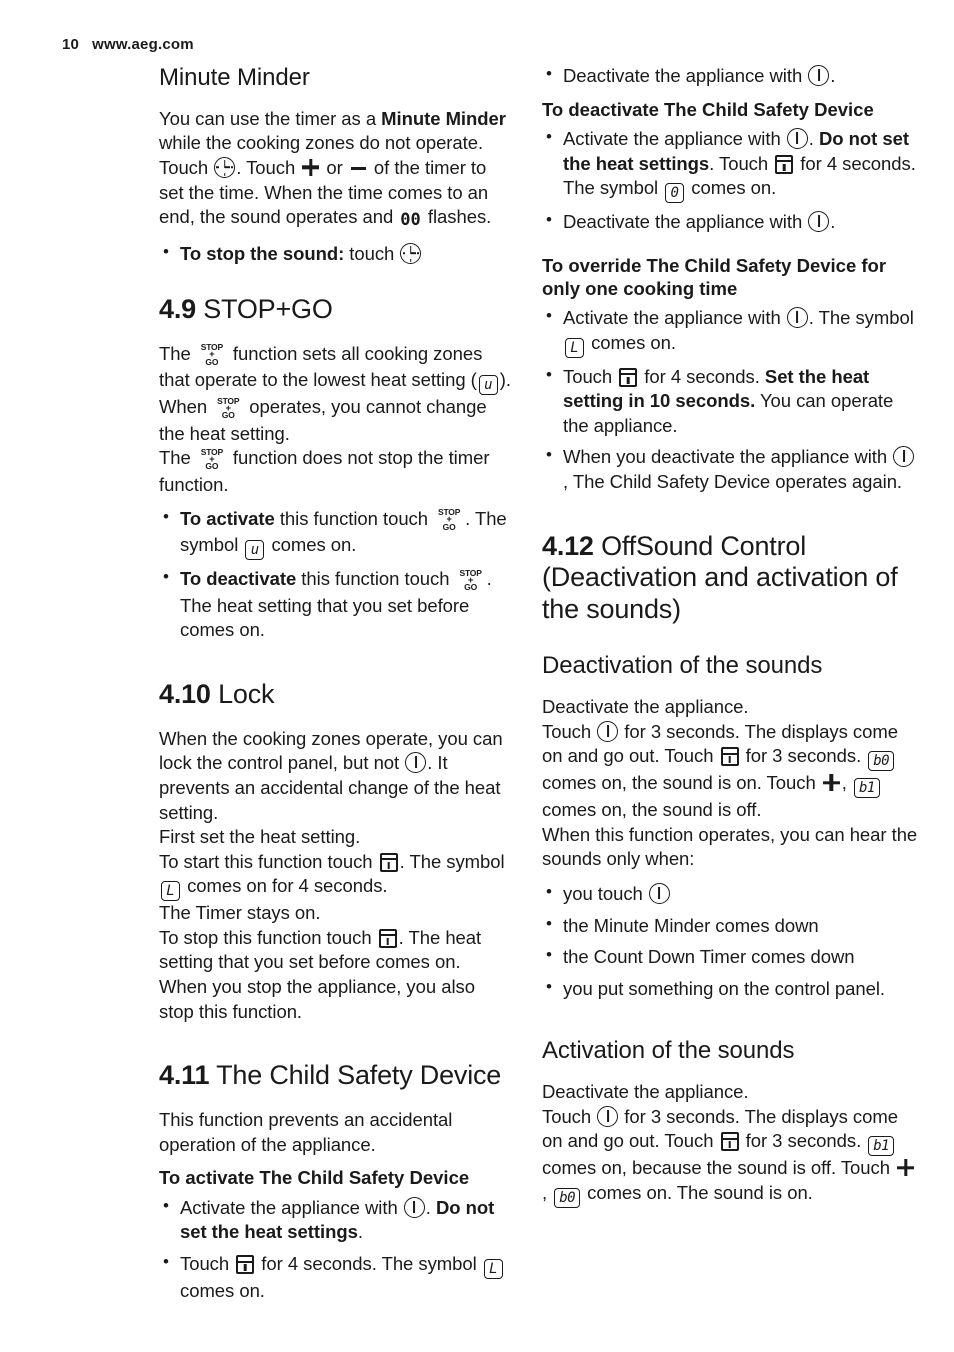 This screenshot has width=954, height=1352. What do you see at coordinates (505, 380) in the screenshot?
I see `text-run: ).` at bounding box center [505, 380].